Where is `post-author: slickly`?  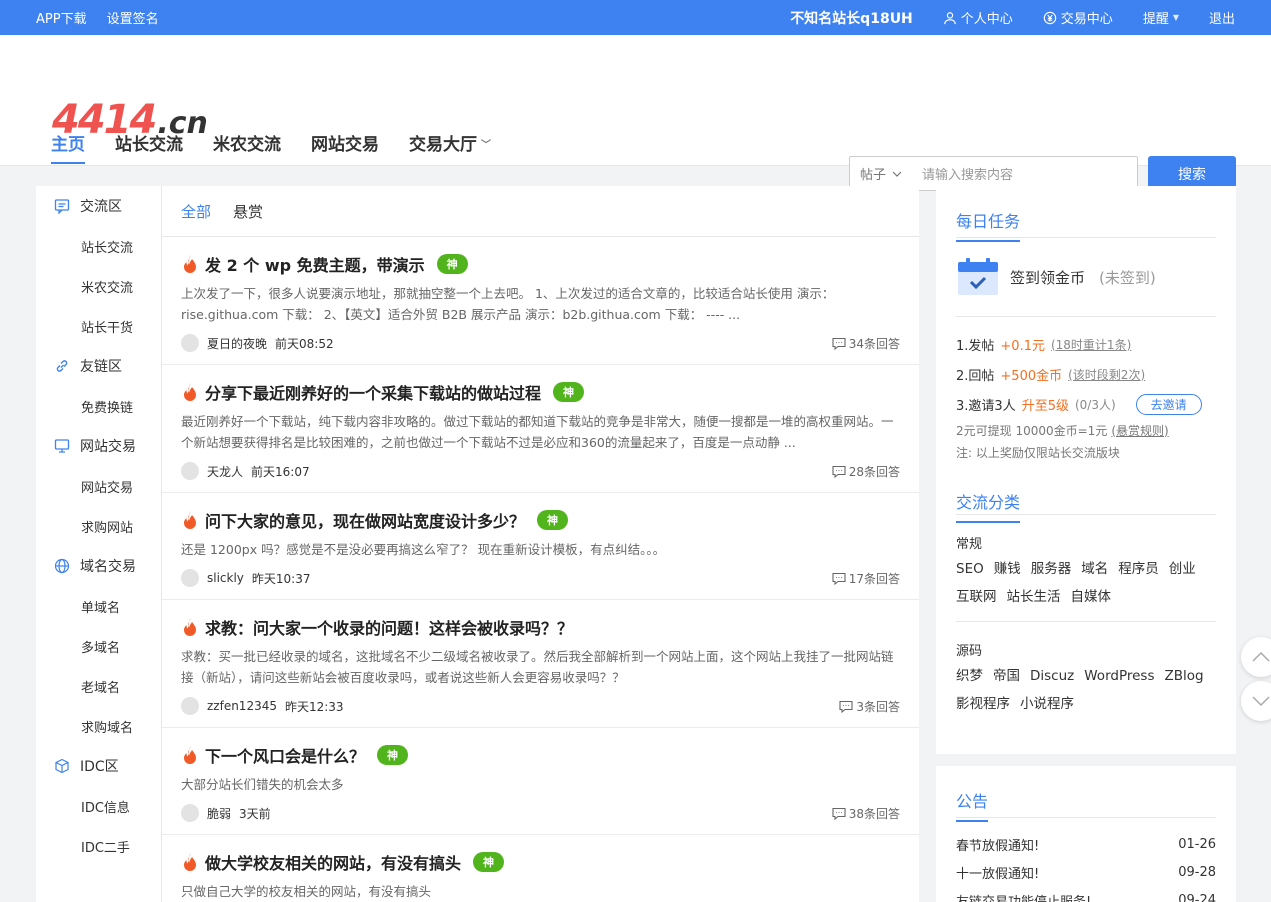
post-author: slickly is located at coordinates (225, 578).